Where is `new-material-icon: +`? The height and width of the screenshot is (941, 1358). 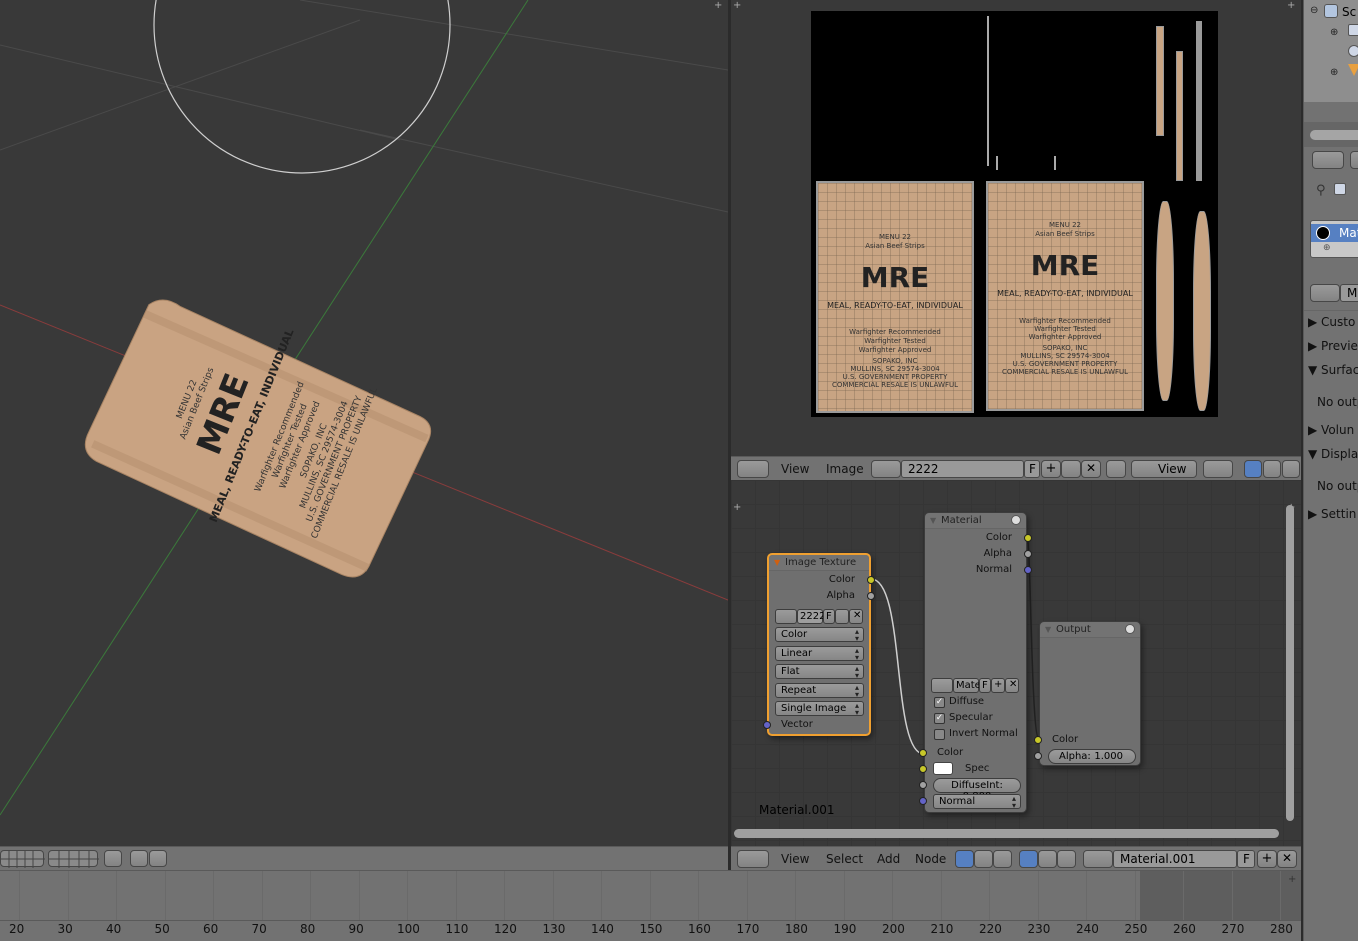 new-material-icon: + is located at coordinates (1267, 859).